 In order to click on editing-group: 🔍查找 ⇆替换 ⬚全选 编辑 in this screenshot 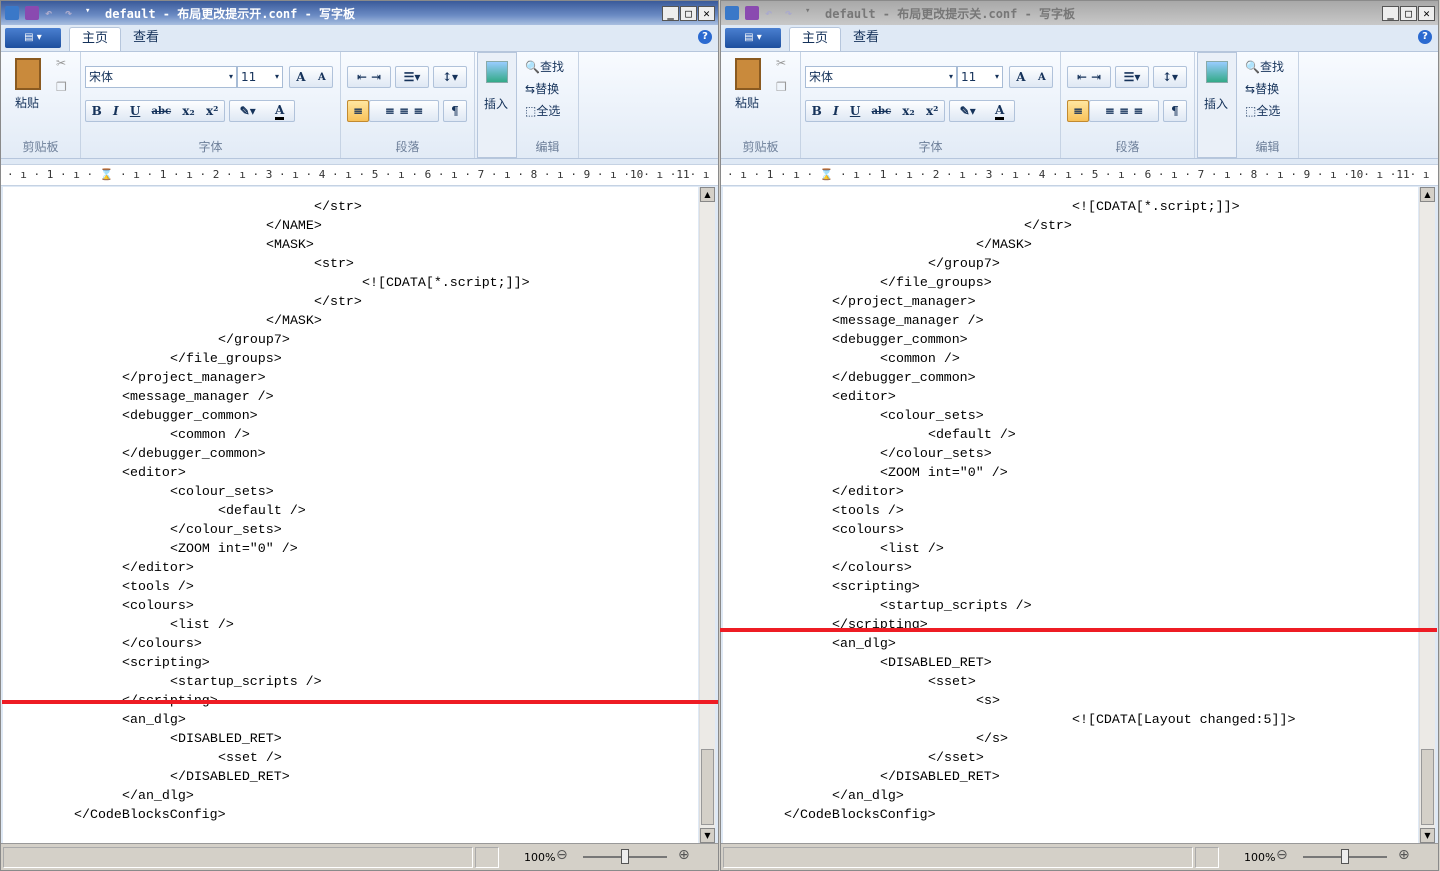, I will do `click(1268, 105)`.